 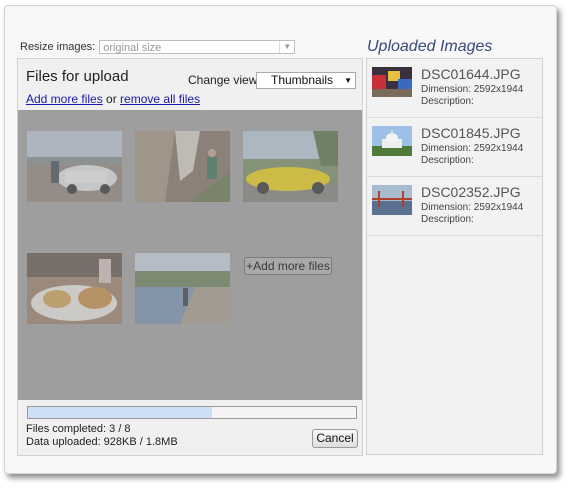 What do you see at coordinates (77, 76) in the screenshot?
I see `panel-title: Files for upload` at bounding box center [77, 76].